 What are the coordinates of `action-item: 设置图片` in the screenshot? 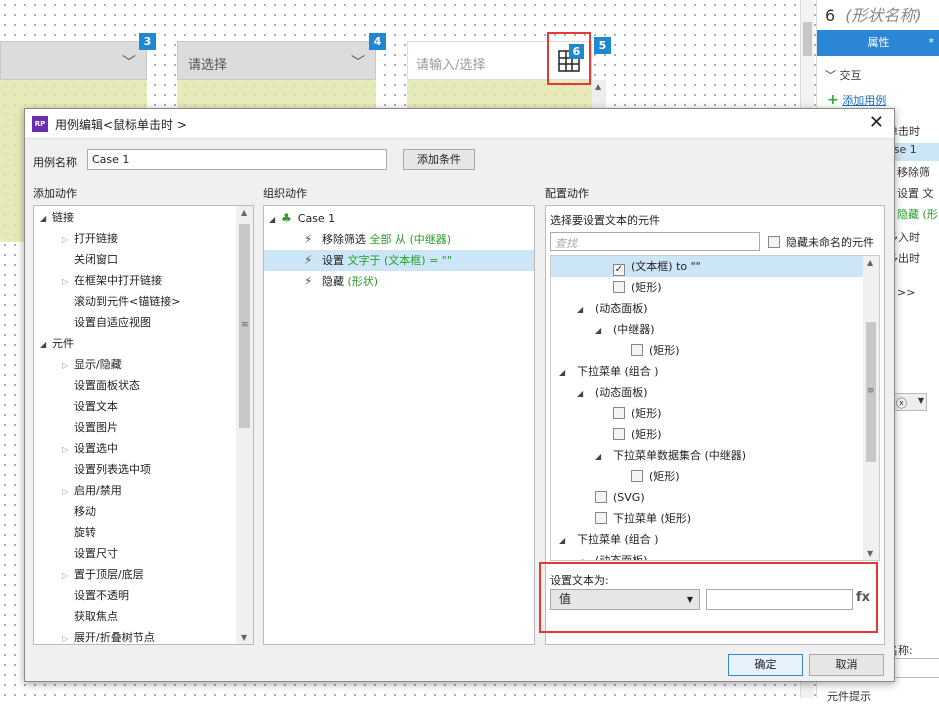 It's located at (90, 427).